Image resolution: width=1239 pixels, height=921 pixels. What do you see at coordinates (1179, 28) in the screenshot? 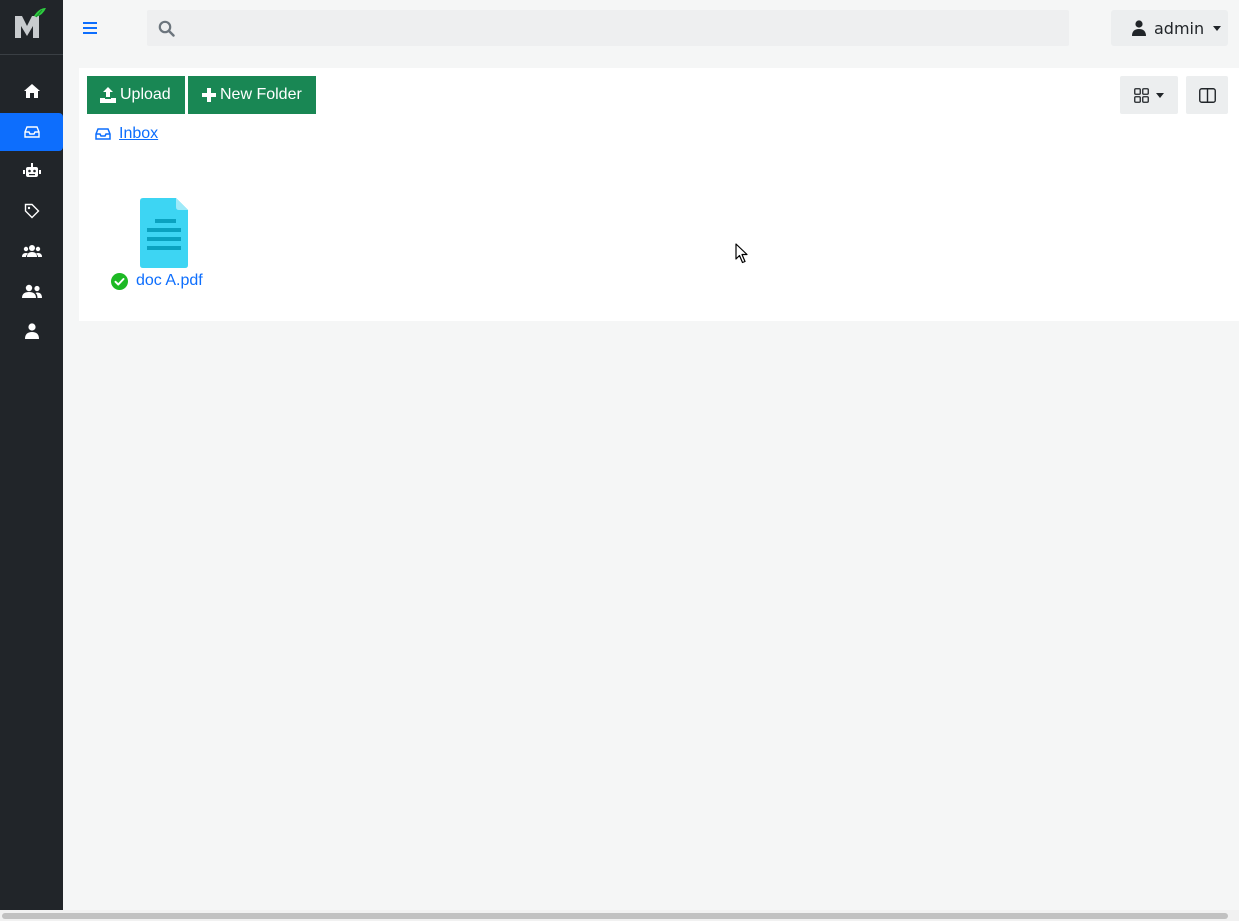
I see `user-name: admin` at bounding box center [1179, 28].